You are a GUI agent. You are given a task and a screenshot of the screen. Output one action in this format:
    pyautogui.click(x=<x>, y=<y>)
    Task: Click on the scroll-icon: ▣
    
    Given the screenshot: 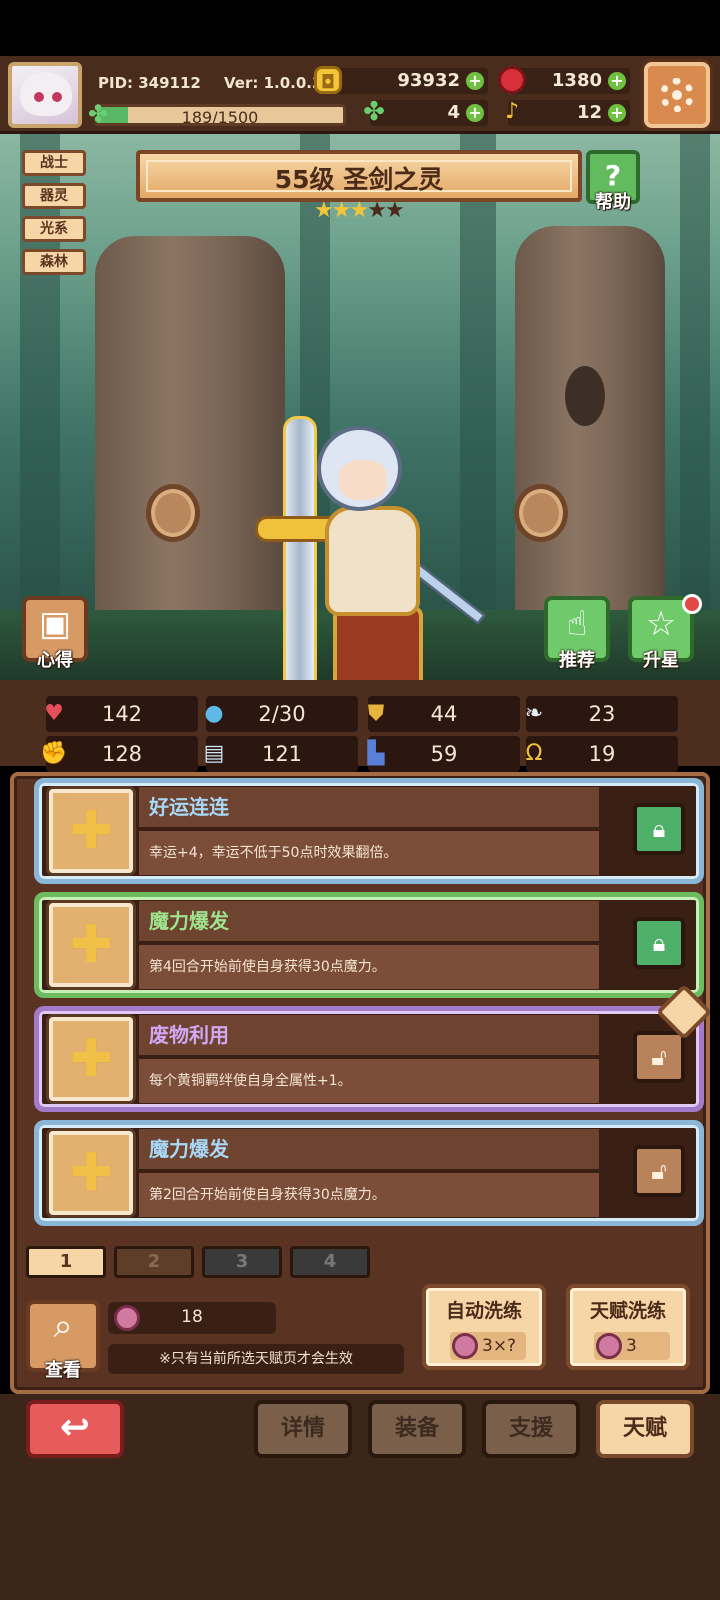 What is the action you would take?
    pyautogui.click(x=55, y=624)
    